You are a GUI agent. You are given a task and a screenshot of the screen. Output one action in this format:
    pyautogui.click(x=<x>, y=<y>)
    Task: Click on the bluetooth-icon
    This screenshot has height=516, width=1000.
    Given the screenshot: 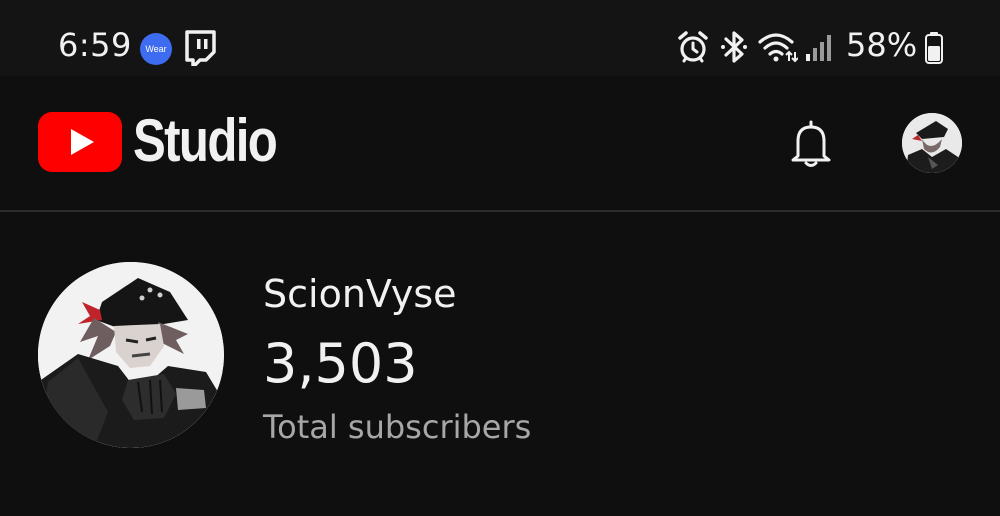 What is the action you would take?
    pyautogui.click(x=734, y=47)
    